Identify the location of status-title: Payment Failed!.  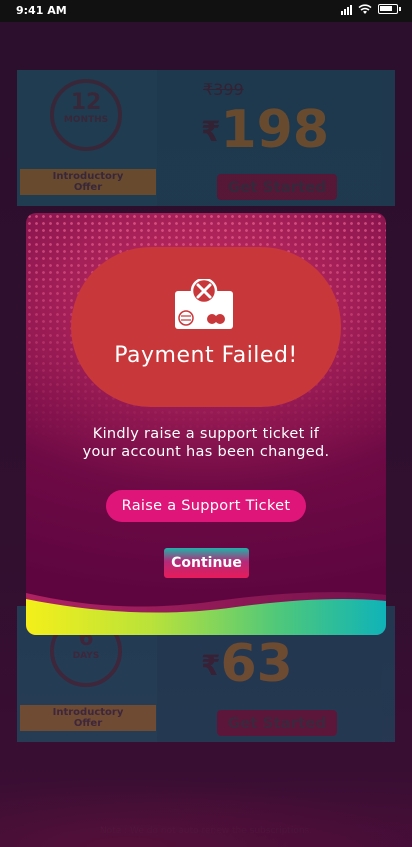
(206, 355).